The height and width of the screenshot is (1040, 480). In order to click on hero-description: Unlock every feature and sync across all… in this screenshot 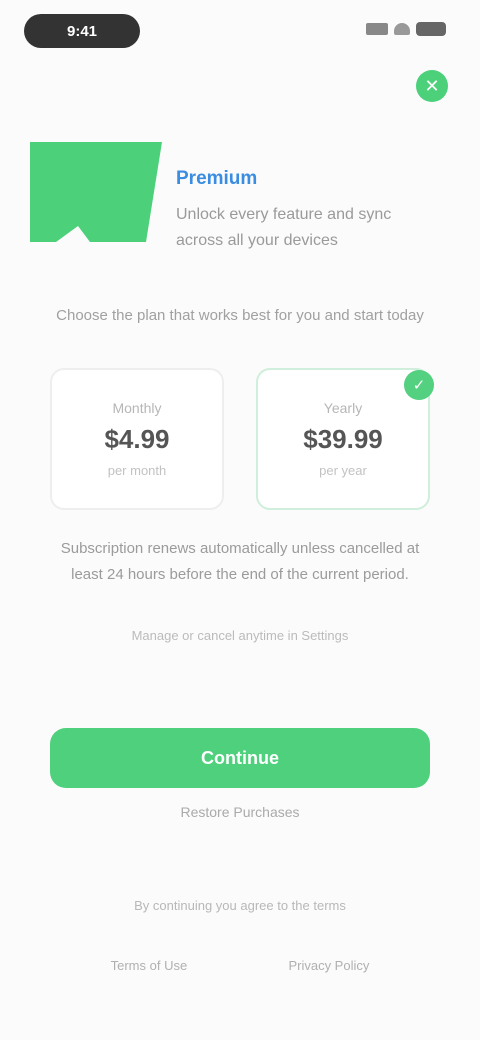, I will do `click(284, 227)`.